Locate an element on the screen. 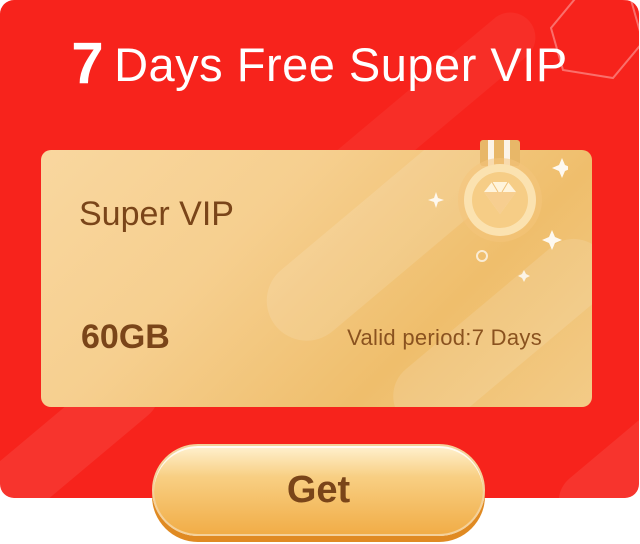  diamond-medal-icon is located at coordinates (498, 211).